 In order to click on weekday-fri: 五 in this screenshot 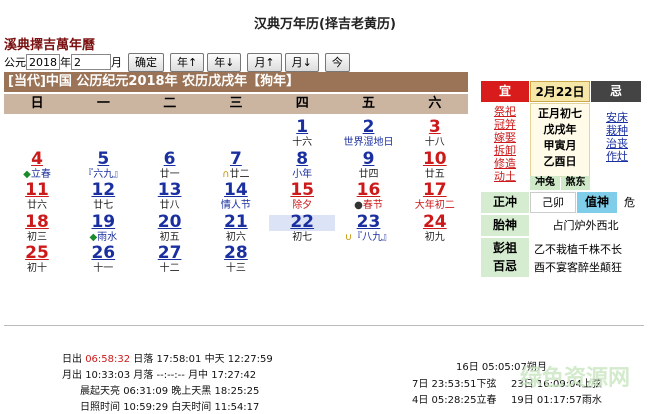, I will do `click(369, 103)`.